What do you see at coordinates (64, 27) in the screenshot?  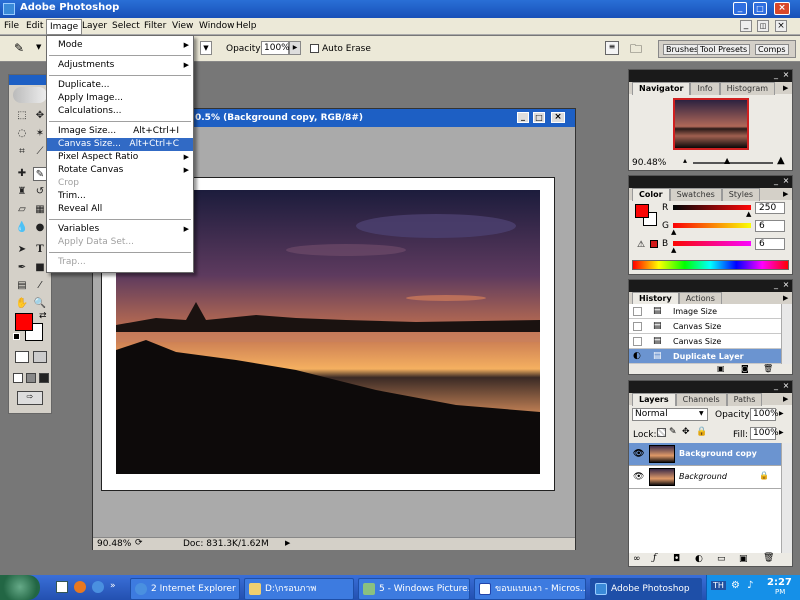 I see `menu-image: Image` at bounding box center [64, 27].